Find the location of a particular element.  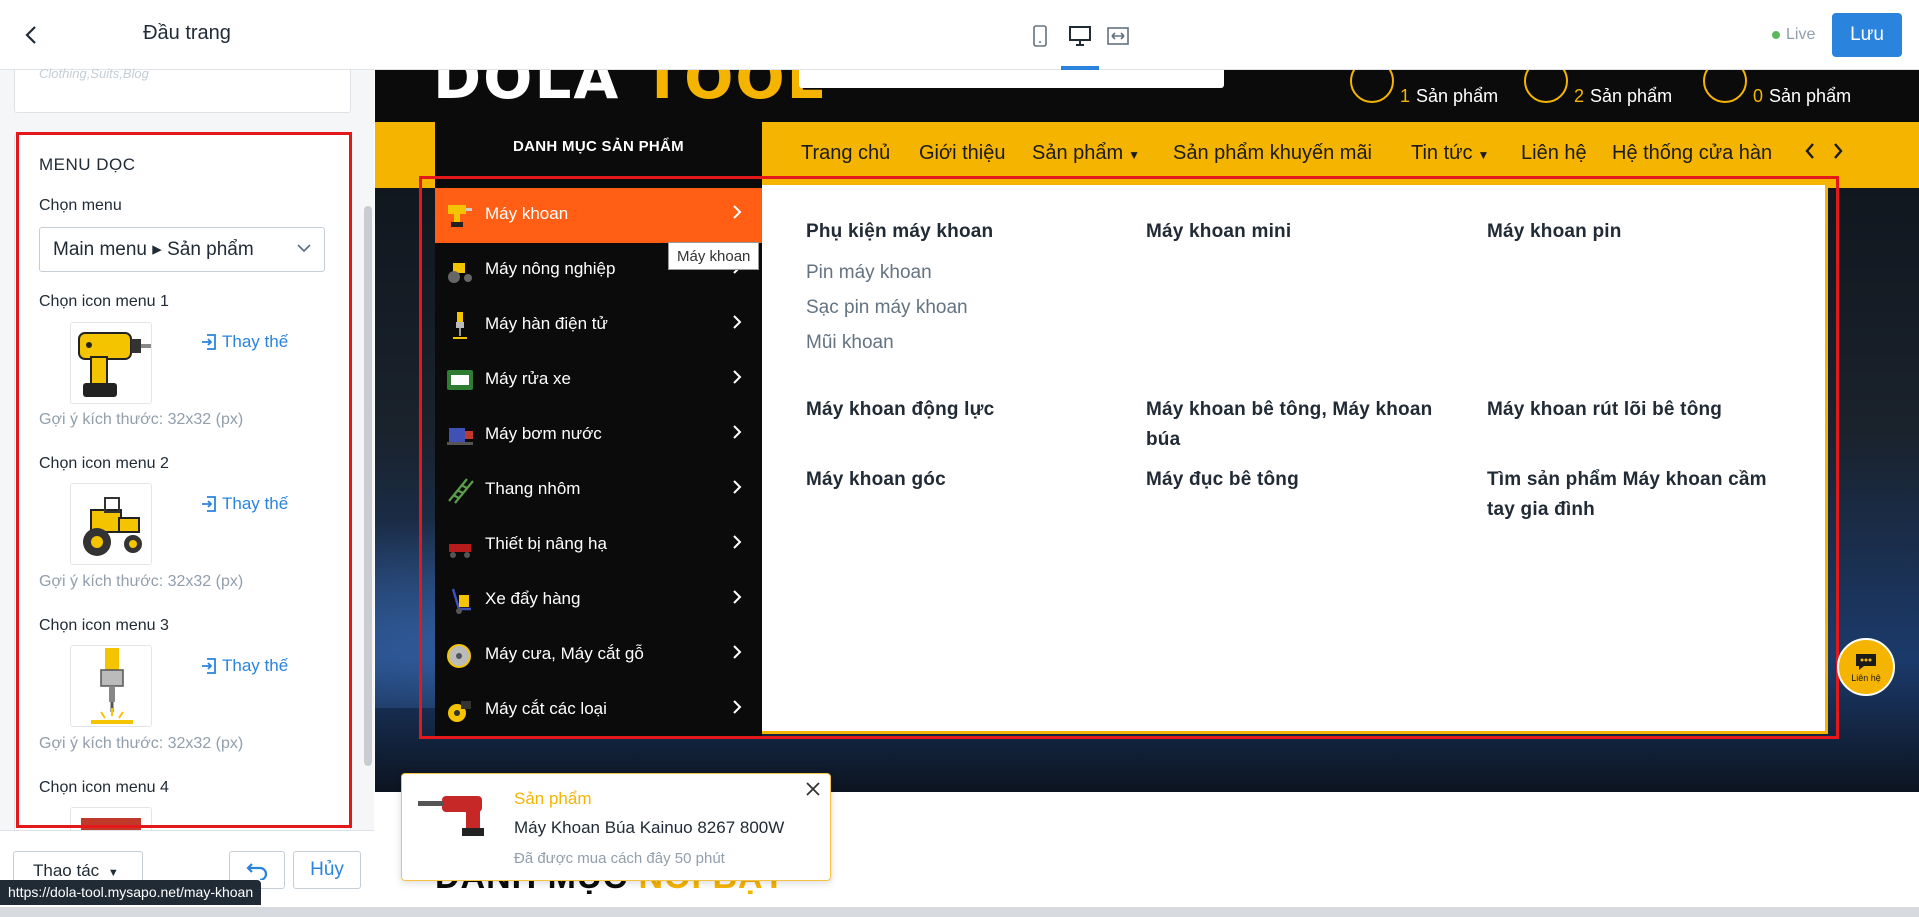

menu-select: Main menu ▸ Sản phẩm is located at coordinates (182, 249).